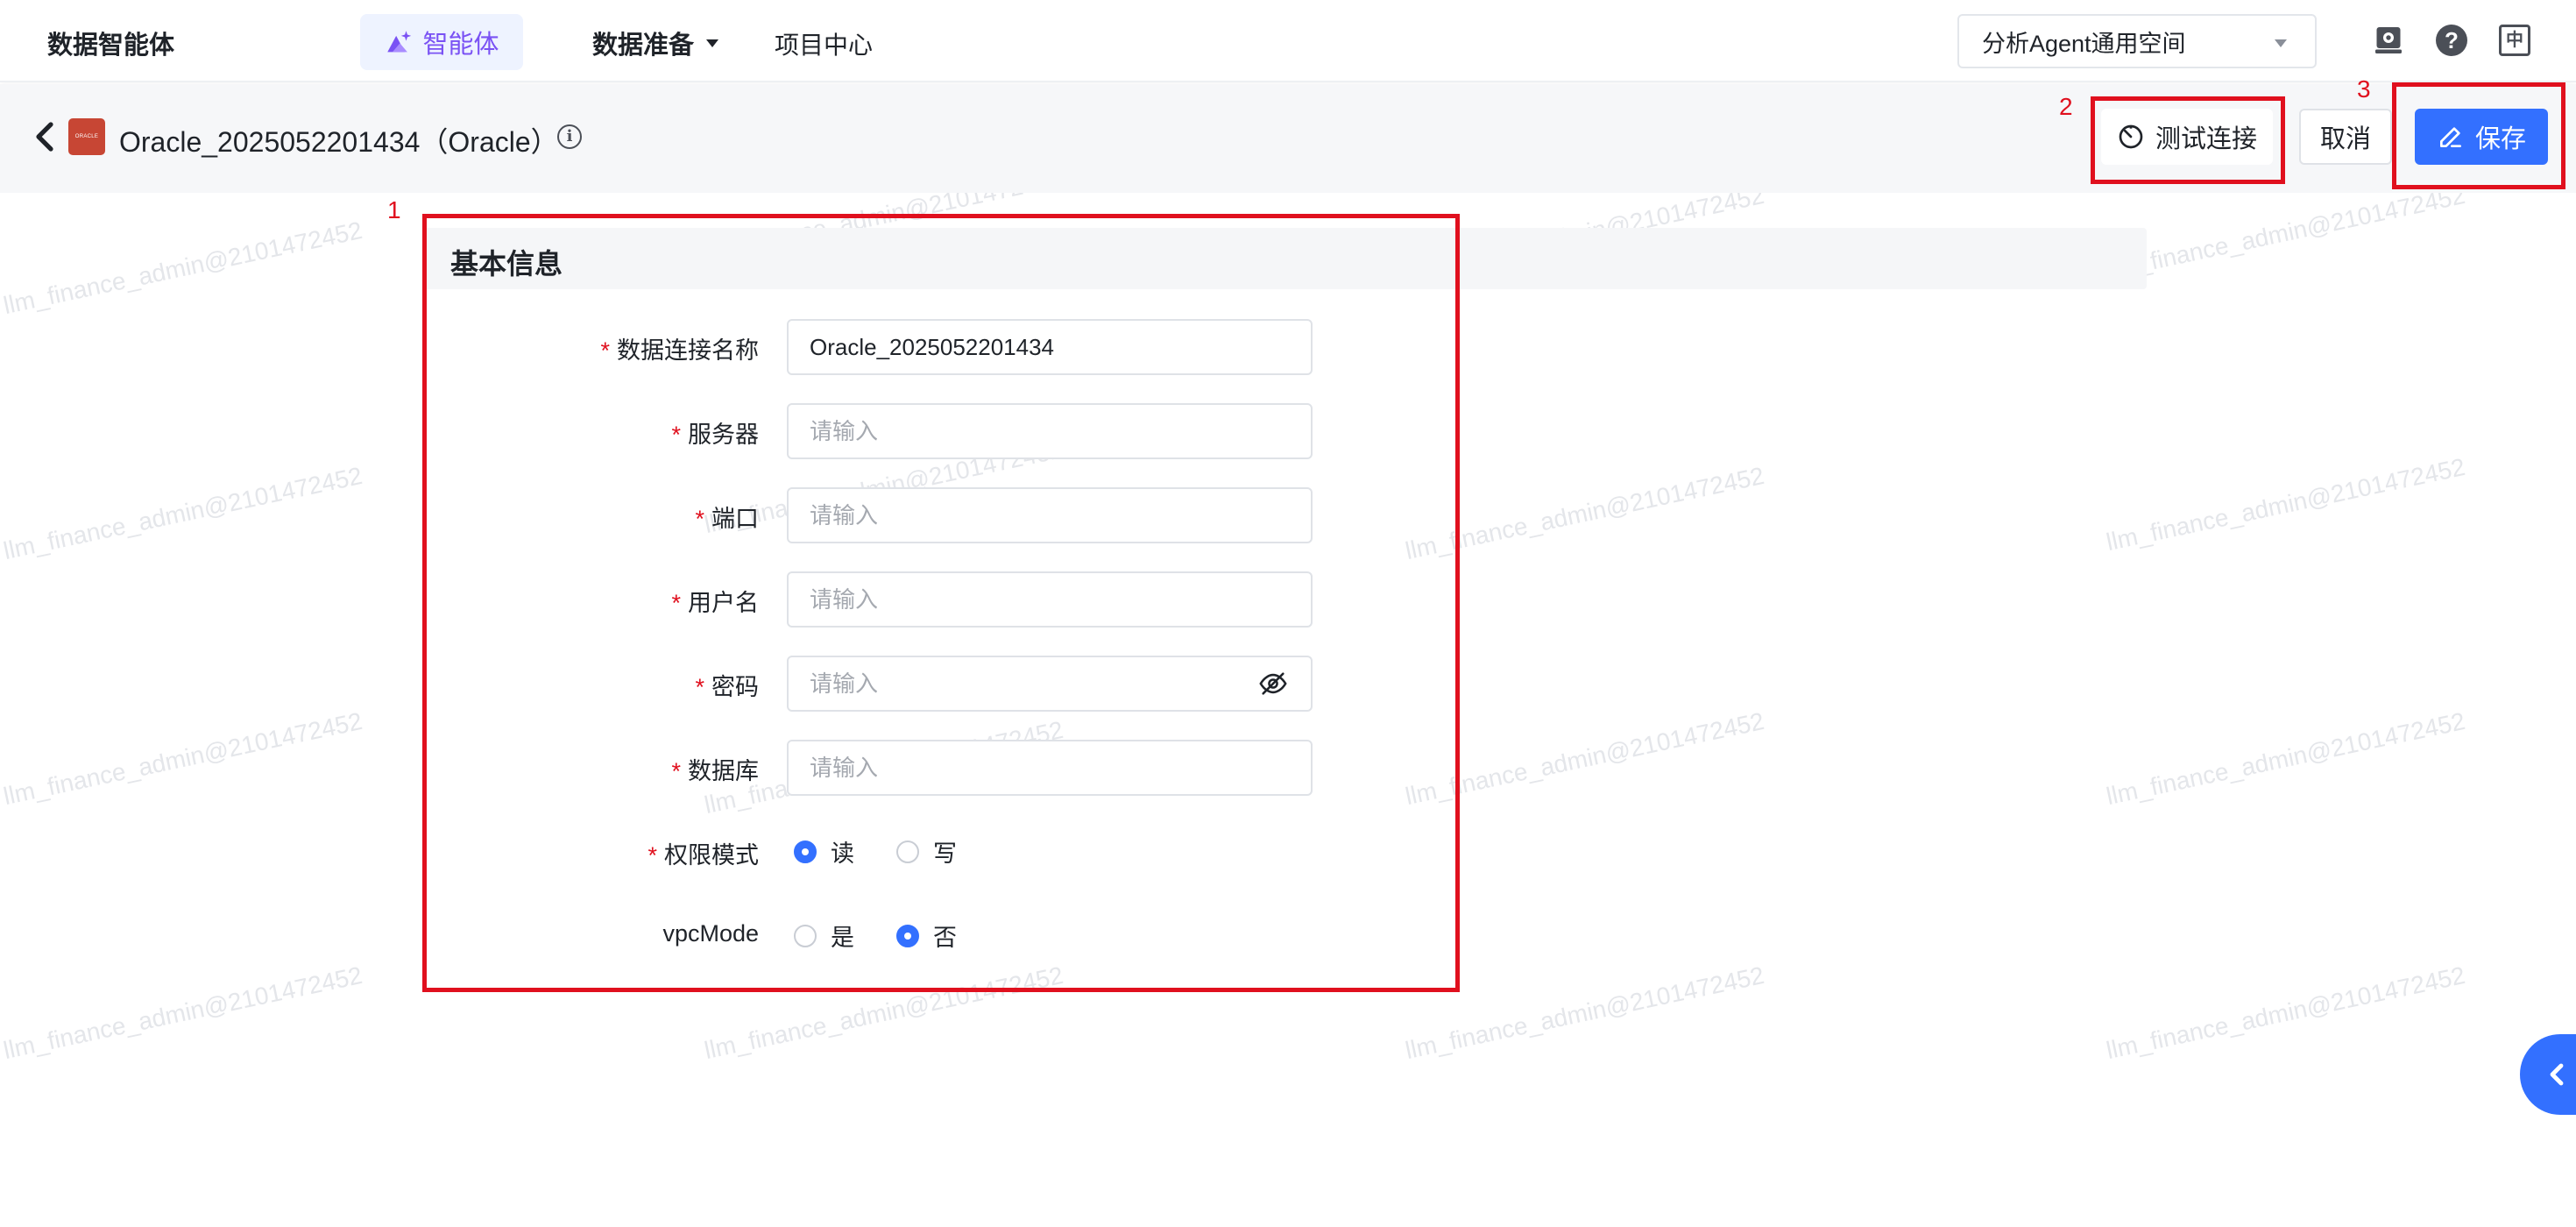 This screenshot has height=1227, width=2576. What do you see at coordinates (569, 136) in the screenshot?
I see `info-icon: i` at bounding box center [569, 136].